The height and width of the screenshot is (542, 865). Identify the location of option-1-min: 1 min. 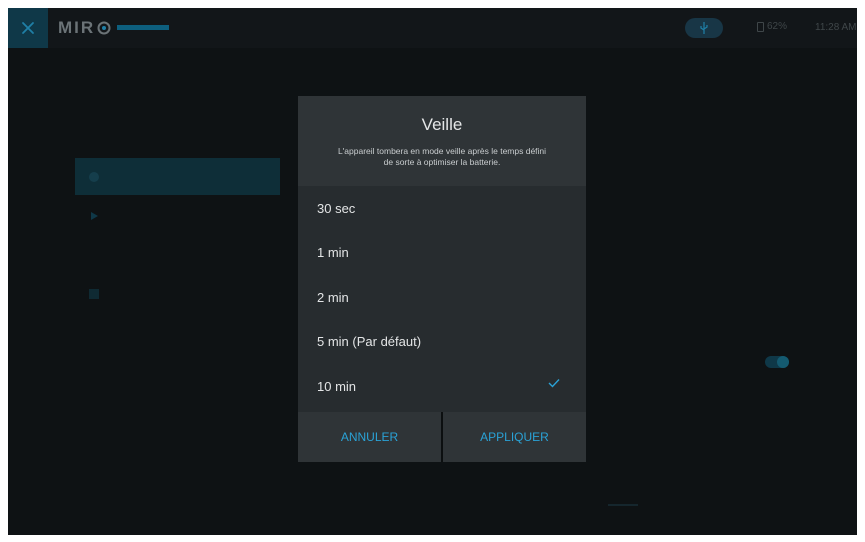
(442, 253).